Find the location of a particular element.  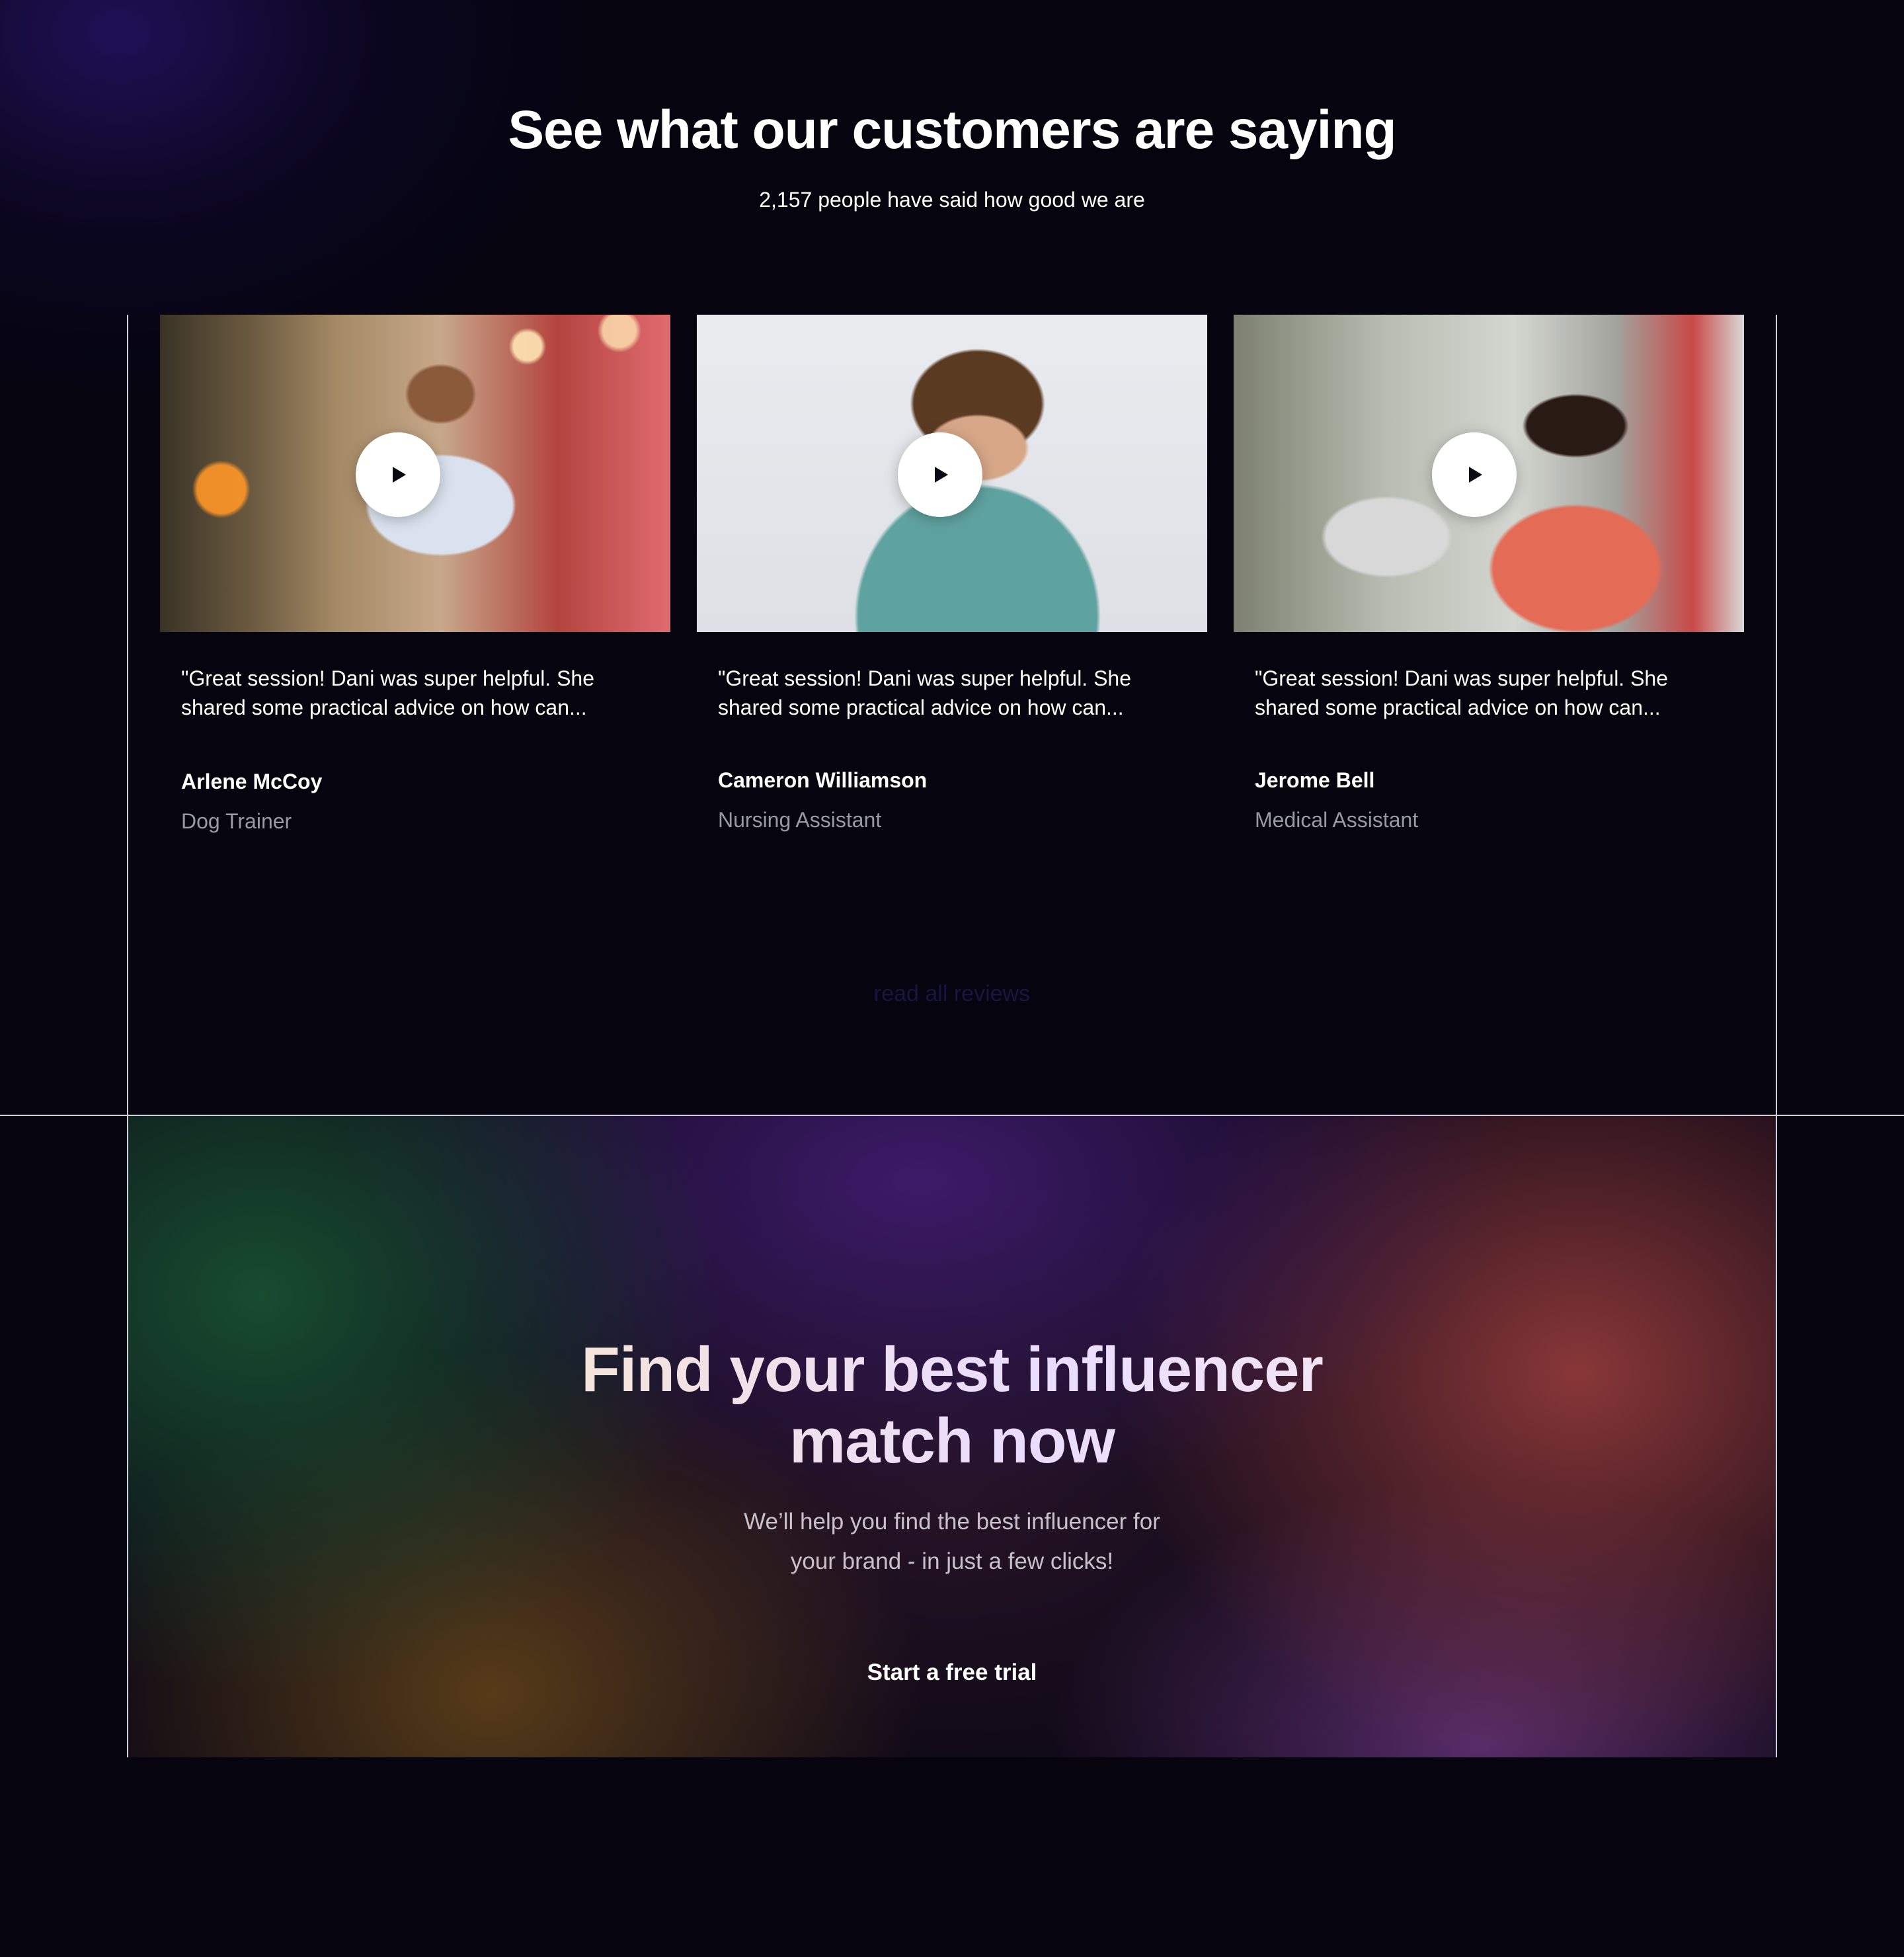

read-all-reviews-link: read all reviews is located at coordinates (952, 994).